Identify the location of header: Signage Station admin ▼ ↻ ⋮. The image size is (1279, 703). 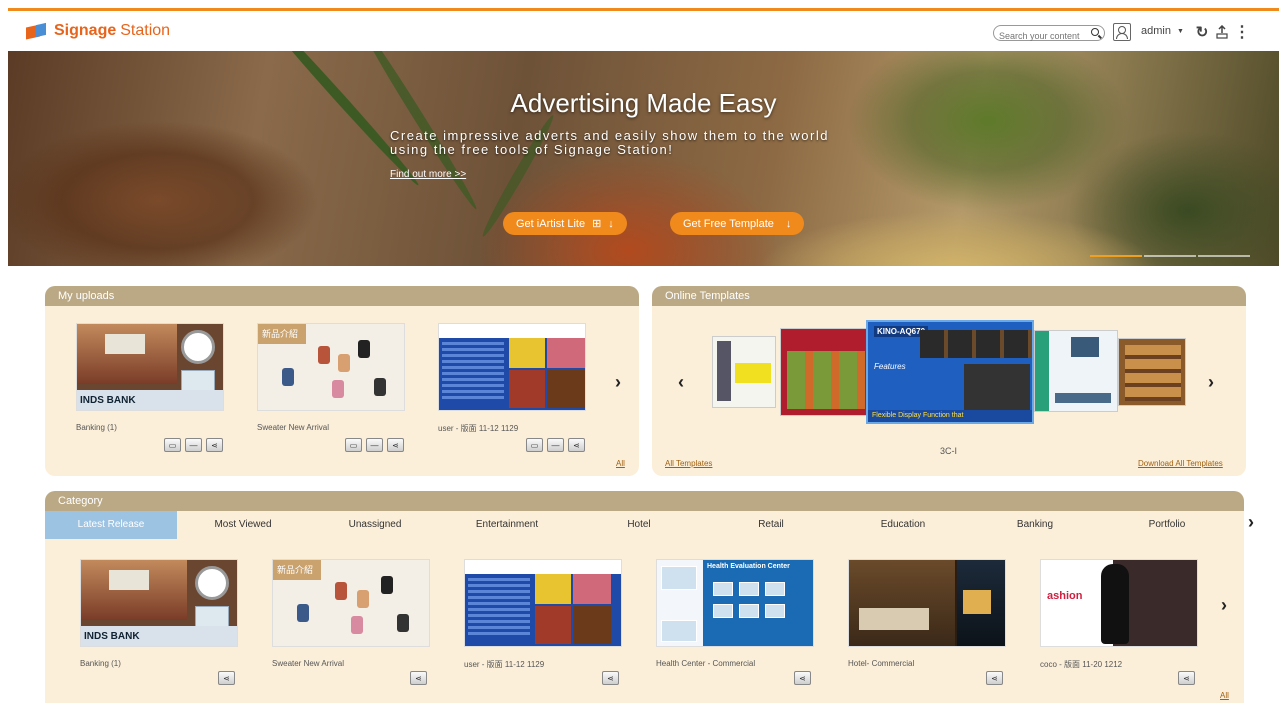
(643, 31).